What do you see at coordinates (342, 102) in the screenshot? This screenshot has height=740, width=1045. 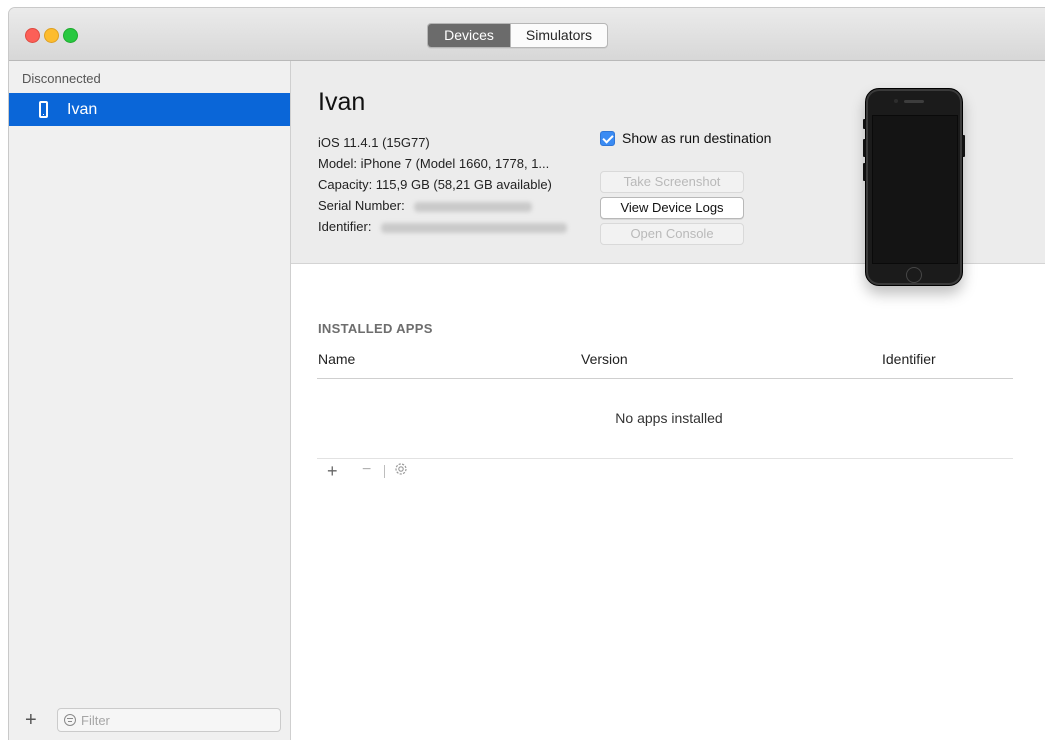 I see `device-name: Ivan` at bounding box center [342, 102].